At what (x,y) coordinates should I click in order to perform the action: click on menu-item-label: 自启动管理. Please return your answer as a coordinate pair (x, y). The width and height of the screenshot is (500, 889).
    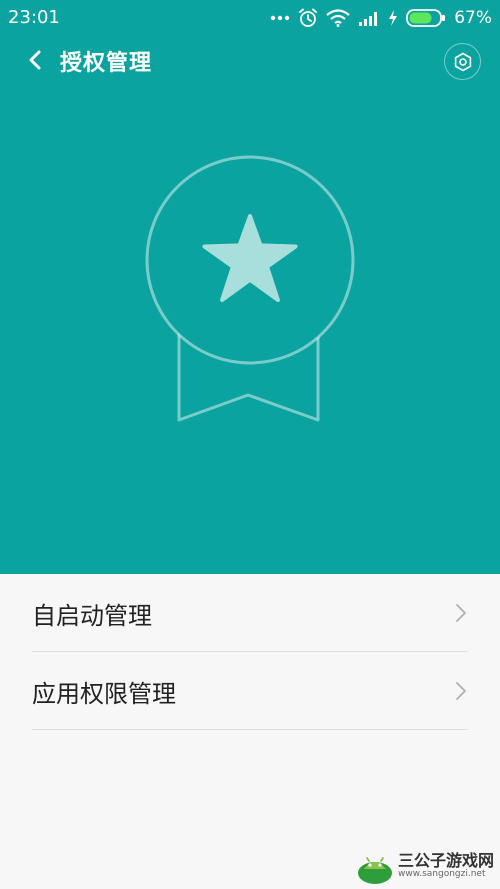
    Looking at the image, I should click on (92, 616).